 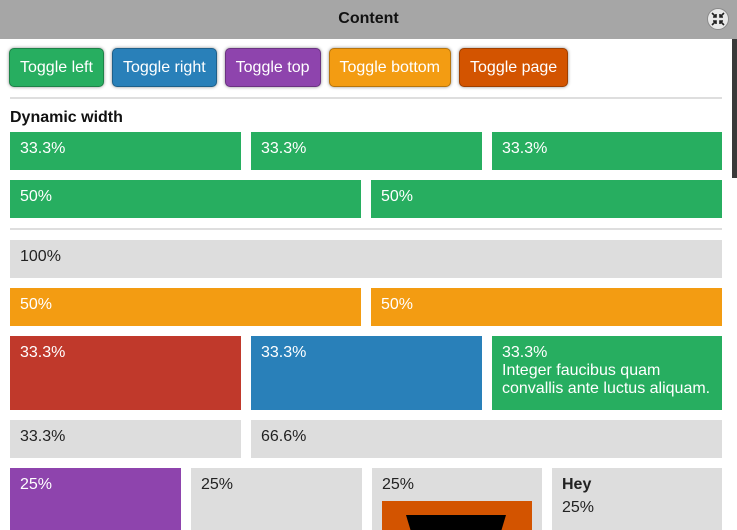 What do you see at coordinates (734, 108) in the screenshot?
I see `scrollbar` at bounding box center [734, 108].